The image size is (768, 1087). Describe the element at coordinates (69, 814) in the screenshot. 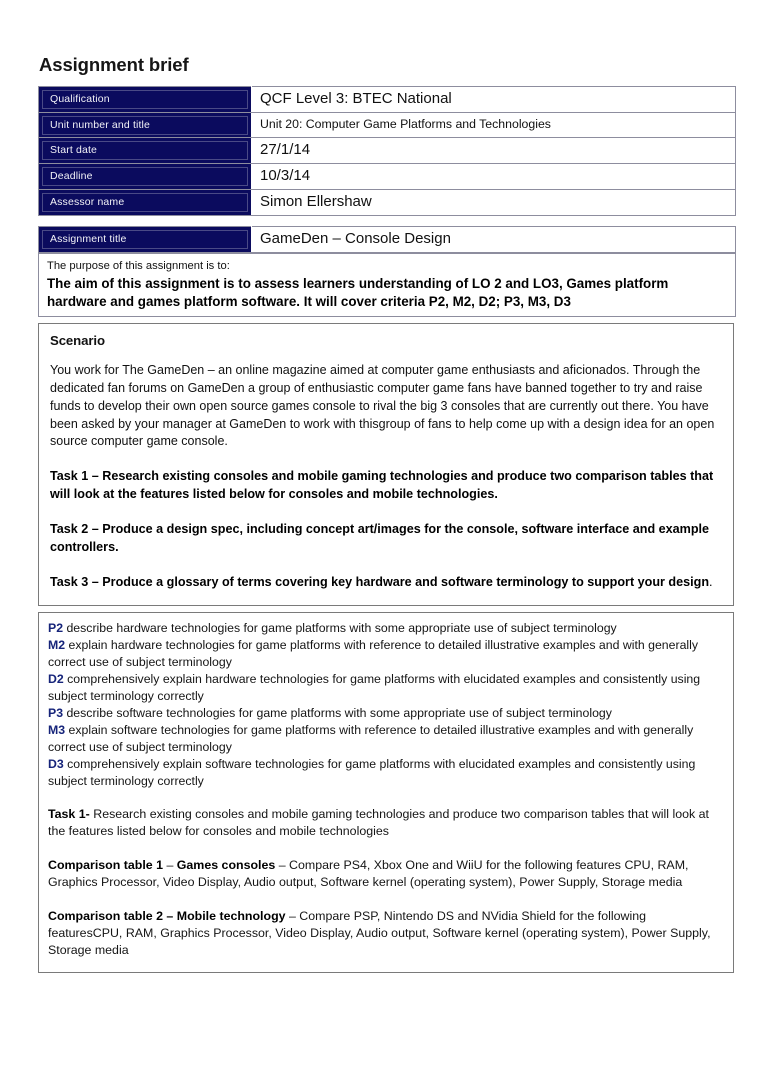

I see `task-1-label: Task 1-` at that location.